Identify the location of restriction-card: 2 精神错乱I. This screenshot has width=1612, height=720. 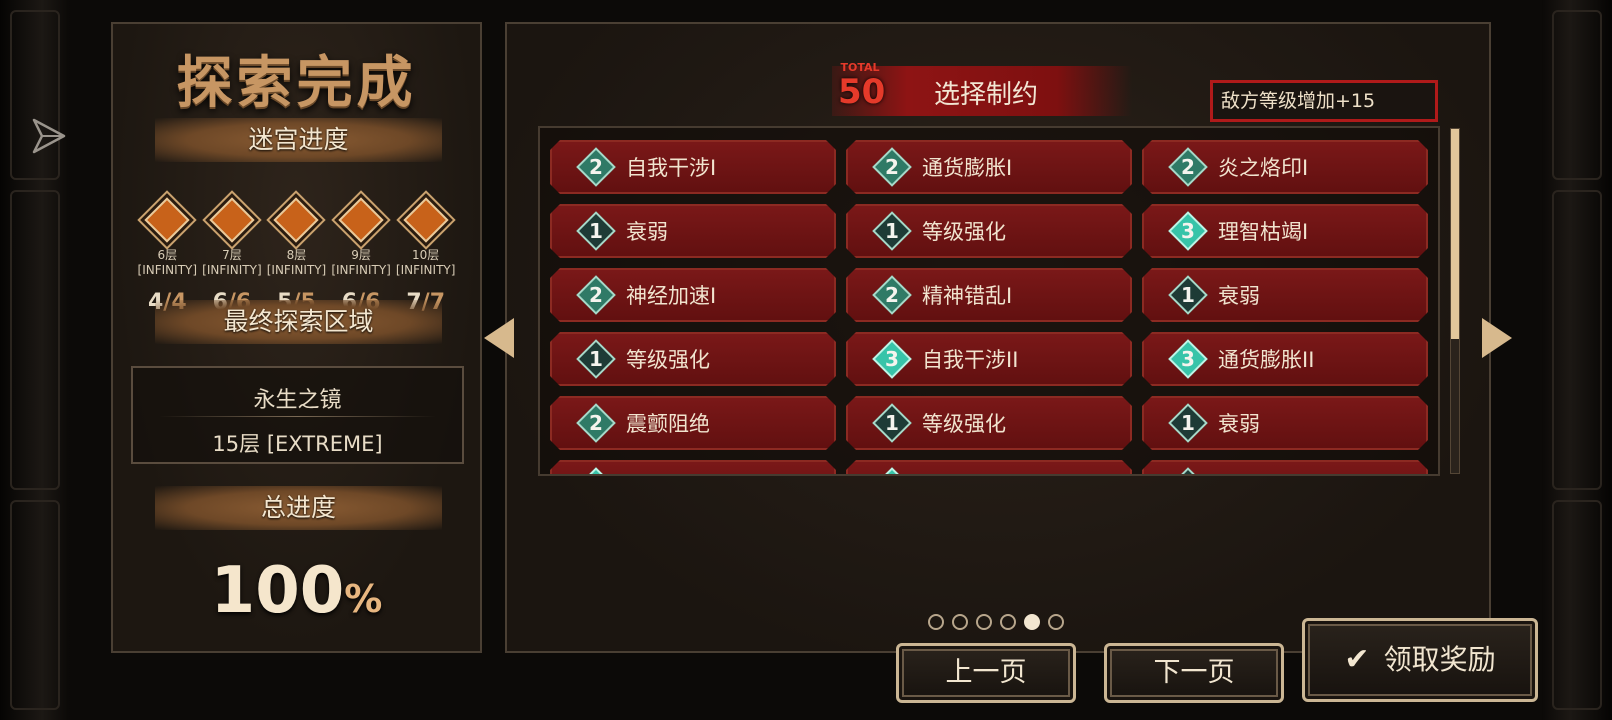
(989, 295).